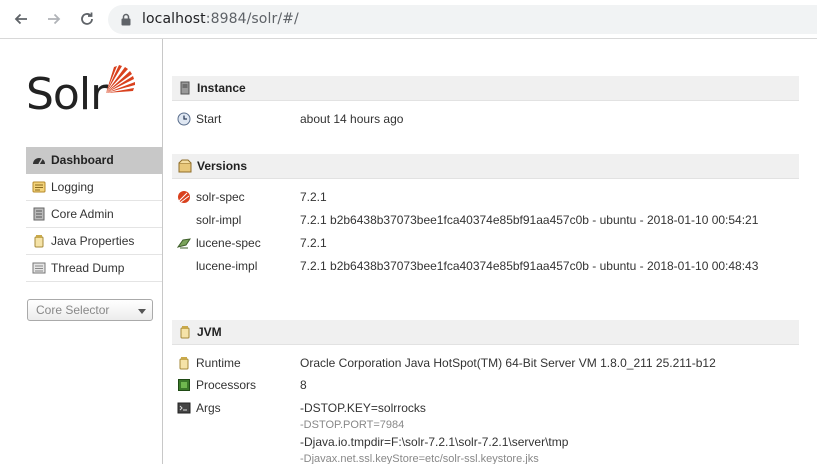  Describe the element at coordinates (184, 243) in the screenshot. I see `lucene-icon` at that location.